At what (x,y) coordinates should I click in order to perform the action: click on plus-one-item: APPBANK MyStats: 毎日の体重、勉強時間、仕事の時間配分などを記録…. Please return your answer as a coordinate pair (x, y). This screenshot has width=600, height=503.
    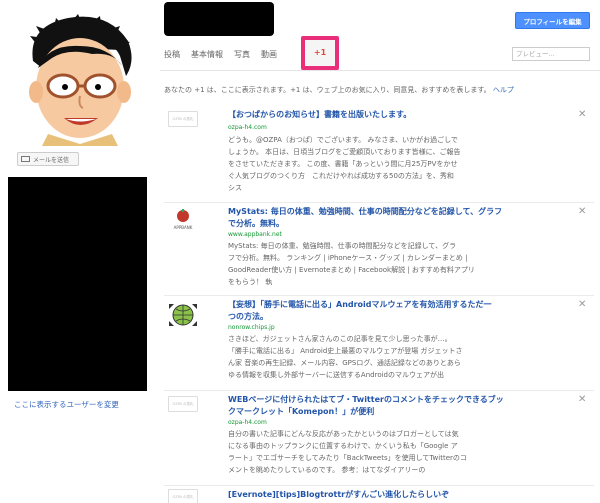
    Looking at the image, I should click on (379, 250).